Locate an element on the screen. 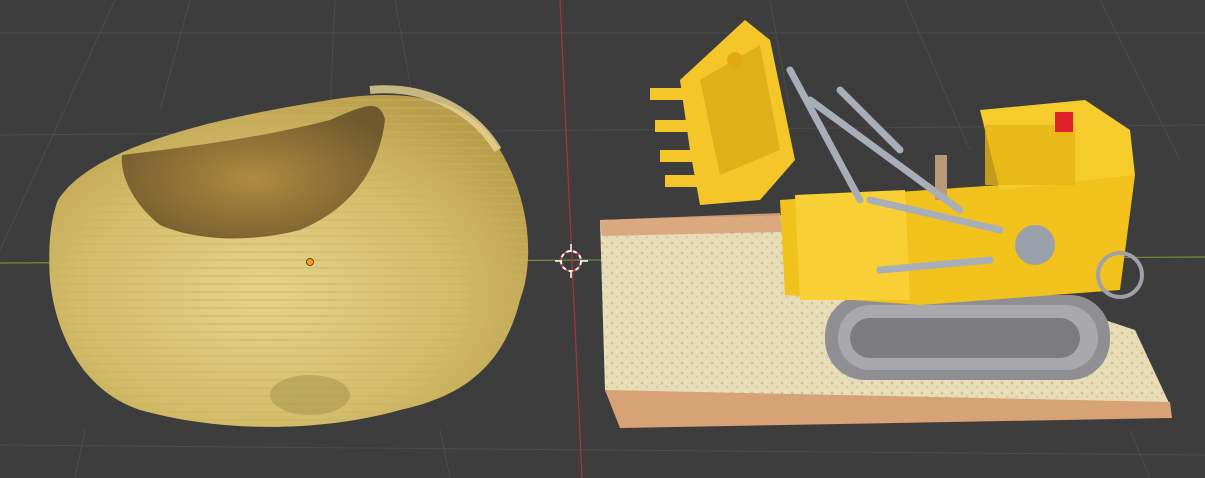  tracks is located at coordinates (967, 337).